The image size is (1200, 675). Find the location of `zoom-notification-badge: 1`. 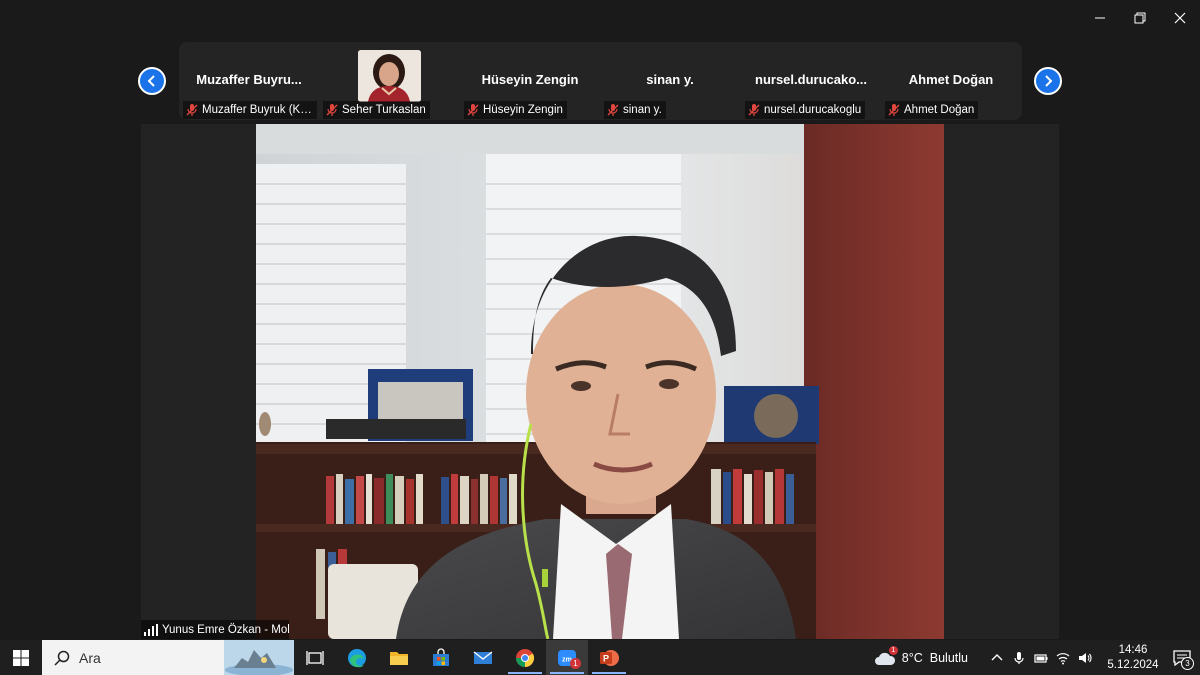

zoom-notification-badge: 1 is located at coordinates (575, 663).